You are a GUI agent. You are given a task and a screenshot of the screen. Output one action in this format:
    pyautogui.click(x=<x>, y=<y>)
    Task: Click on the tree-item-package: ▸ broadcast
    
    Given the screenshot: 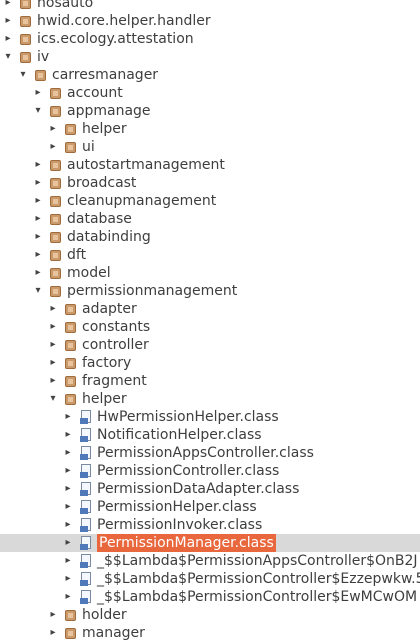 What is the action you would take?
    pyautogui.click(x=210, y=183)
    